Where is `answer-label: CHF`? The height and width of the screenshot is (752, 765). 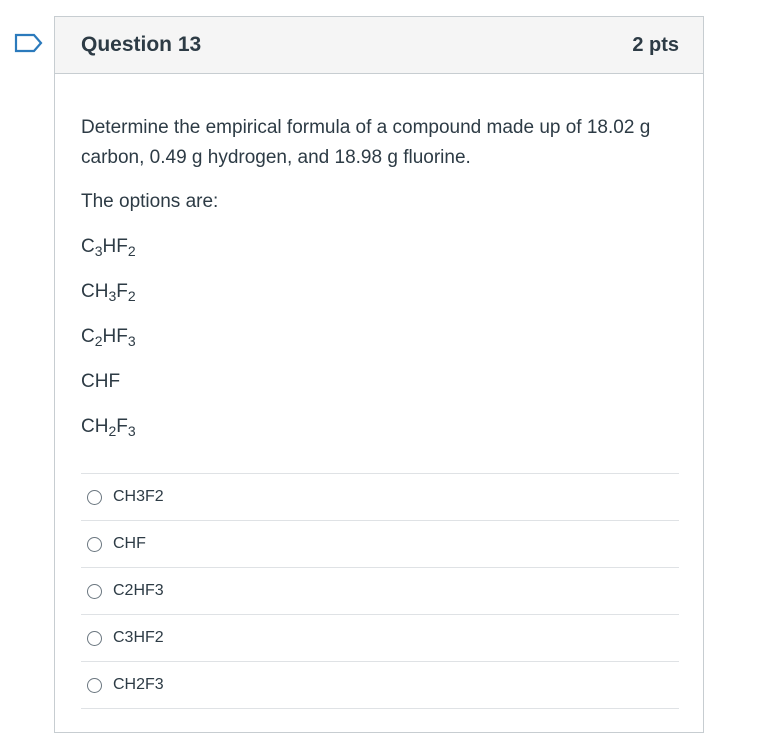 answer-label: CHF is located at coordinates (129, 544).